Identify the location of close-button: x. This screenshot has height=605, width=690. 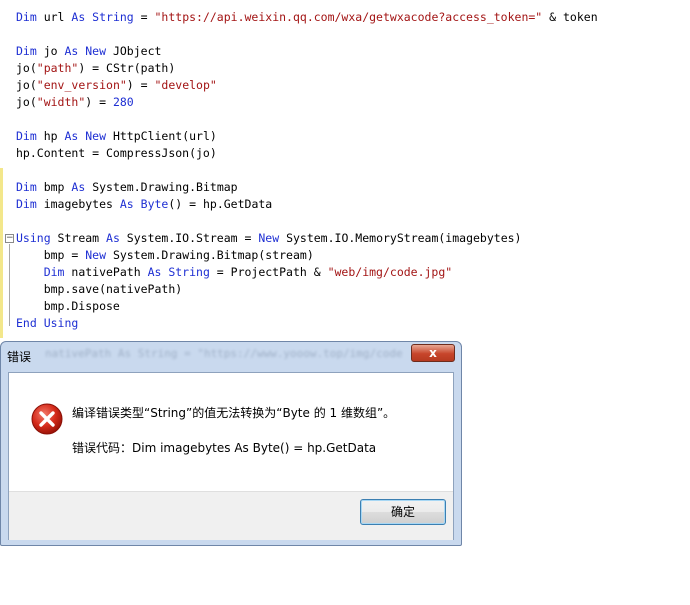
(433, 353).